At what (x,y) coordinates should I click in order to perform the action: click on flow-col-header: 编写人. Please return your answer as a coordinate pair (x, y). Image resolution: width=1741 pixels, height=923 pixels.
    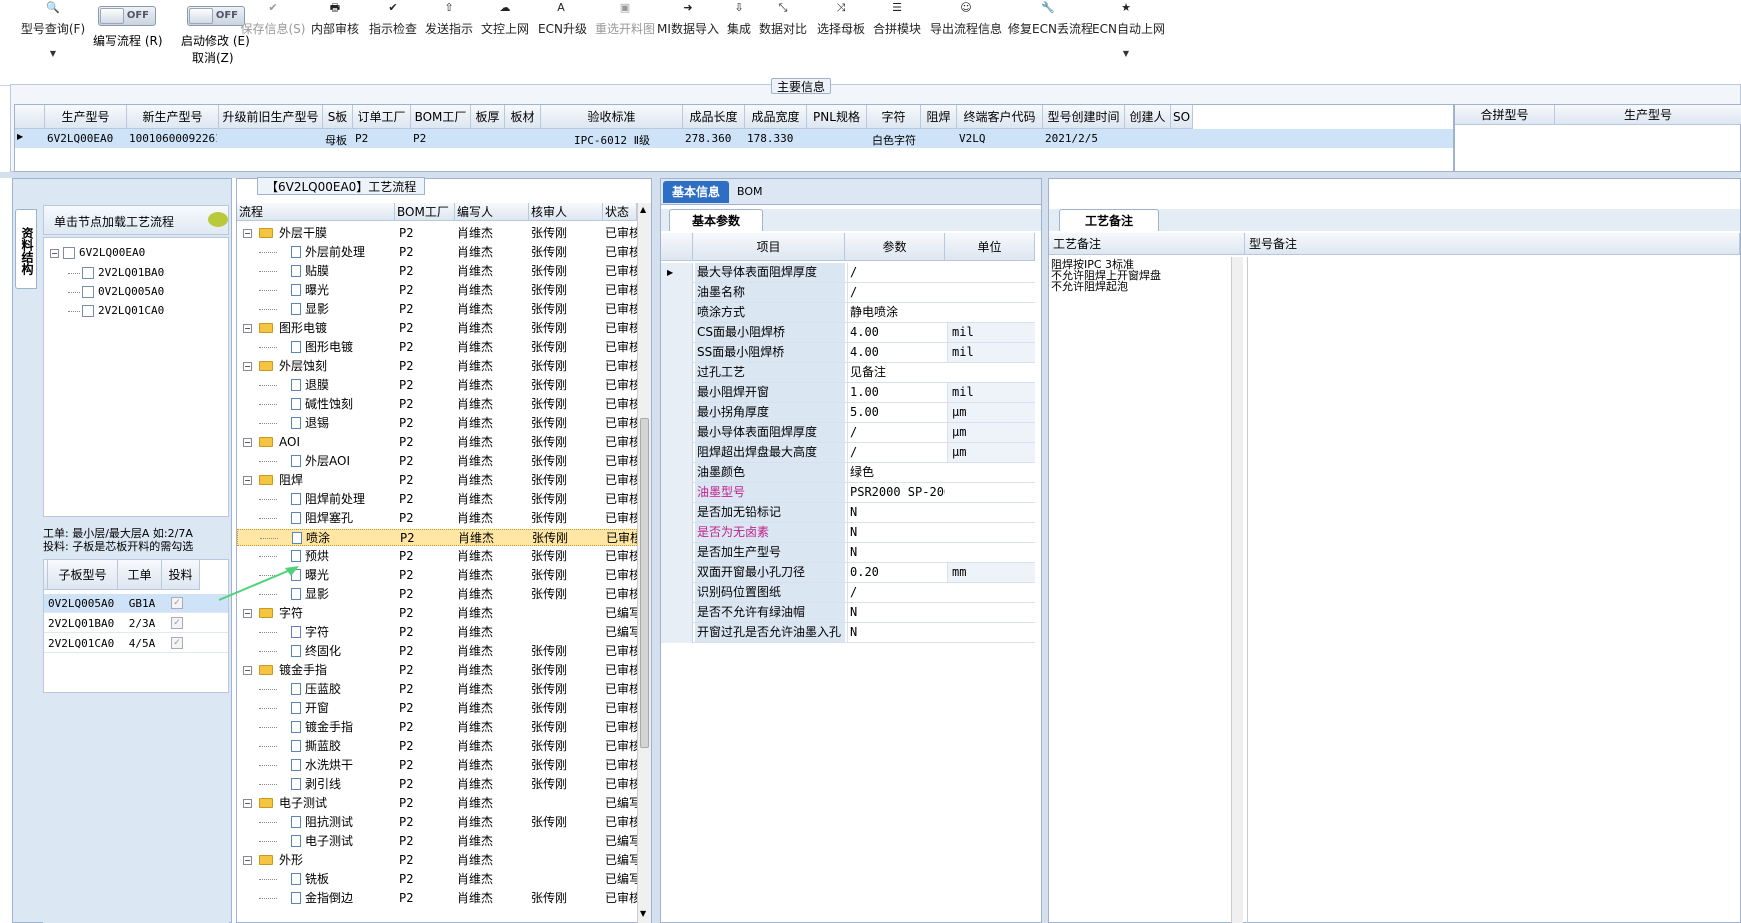
    Looking at the image, I should click on (492, 212).